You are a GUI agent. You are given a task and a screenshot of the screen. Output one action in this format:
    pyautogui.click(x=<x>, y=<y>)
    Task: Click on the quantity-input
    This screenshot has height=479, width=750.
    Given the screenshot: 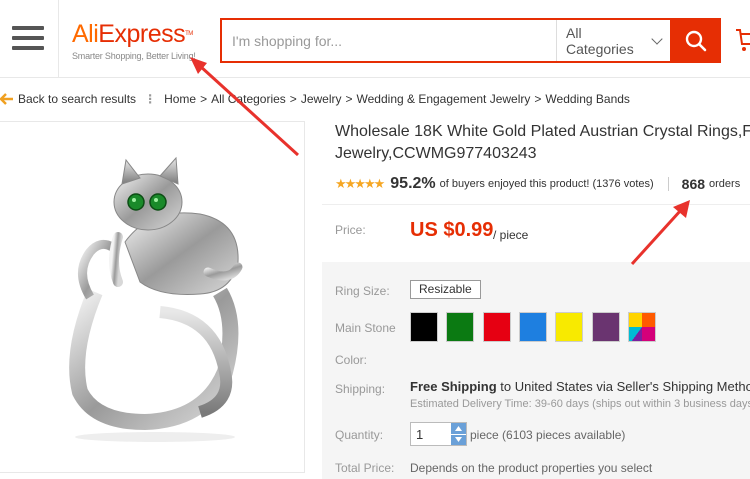 What is the action you would take?
    pyautogui.click(x=431, y=434)
    